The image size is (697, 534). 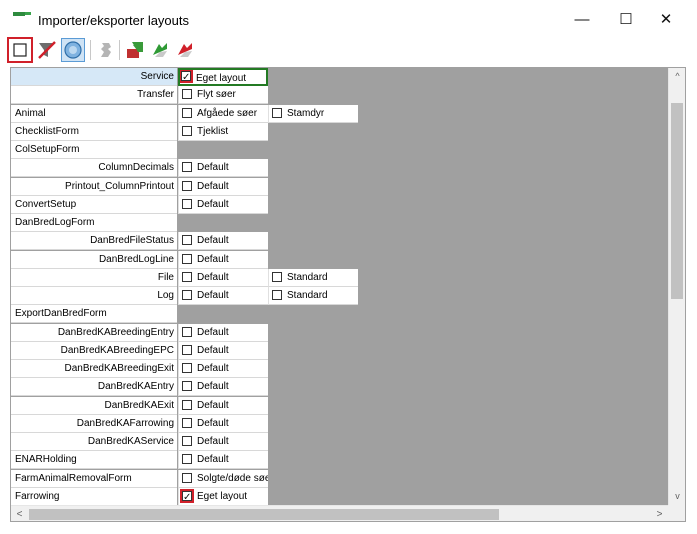 What do you see at coordinates (339, 460) in the screenshot?
I see `table-row: ENARHolding Default` at bounding box center [339, 460].